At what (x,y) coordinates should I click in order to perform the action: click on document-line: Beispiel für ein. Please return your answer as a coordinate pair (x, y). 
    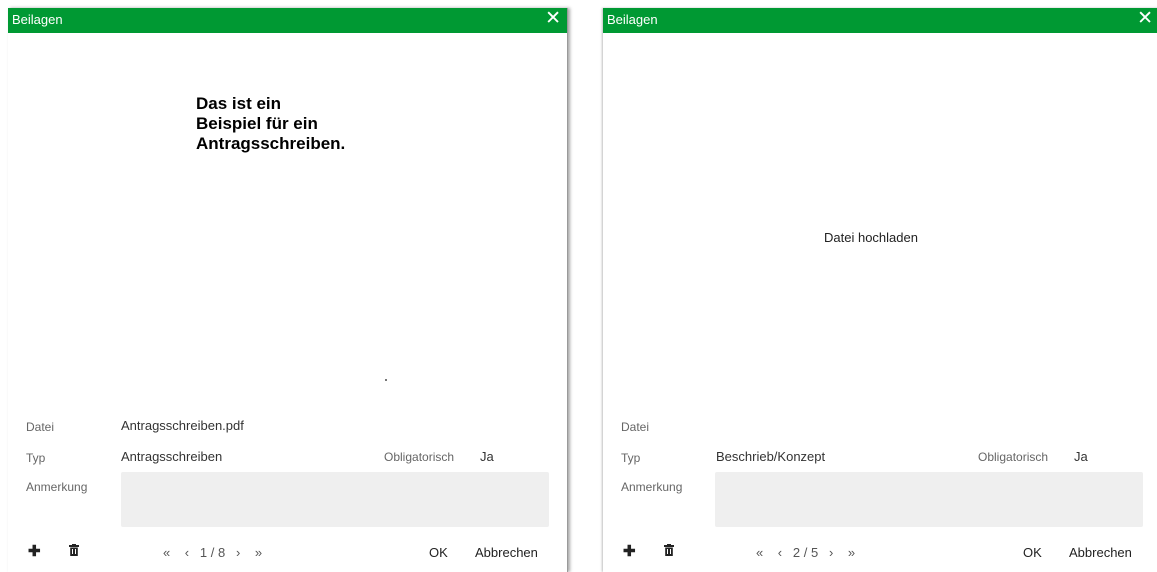
    Looking at the image, I should click on (257, 123).